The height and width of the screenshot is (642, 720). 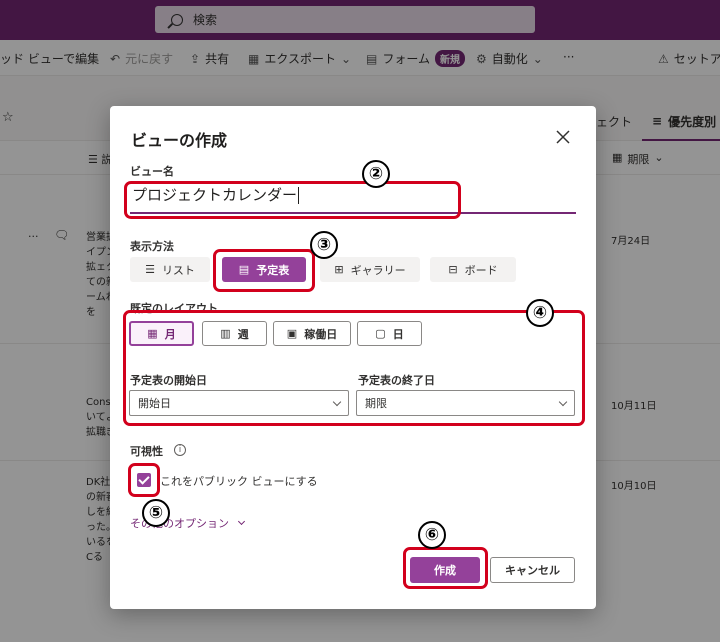 I want to click on display-method-label: 表示方法, so click(x=152, y=246).